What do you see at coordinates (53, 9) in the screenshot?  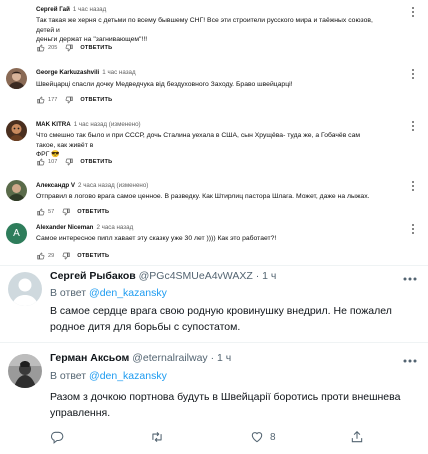 I see `comment-author: Сергей Гай` at bounding box center [53, 9].